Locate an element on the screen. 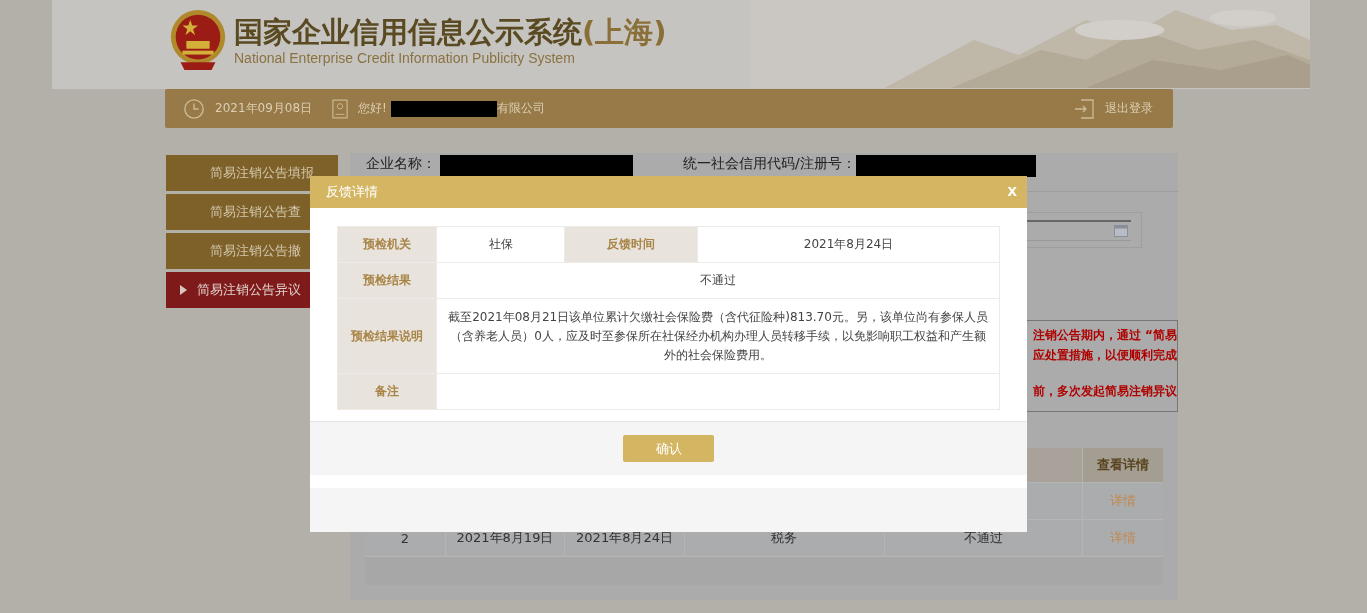 This screenshot has width=1367, height=613. field-value: 截至2021年08月21日该单位累计欠缴社会保险费（含代征险种)813.70元。另，该单位尚有参保人员（含养老人员）0人，应及时至参保所在社保经办机构办理人员转移手续，以免影响职工权益和产生额外的社会保险费用。 is located at coordinates (718, 336).